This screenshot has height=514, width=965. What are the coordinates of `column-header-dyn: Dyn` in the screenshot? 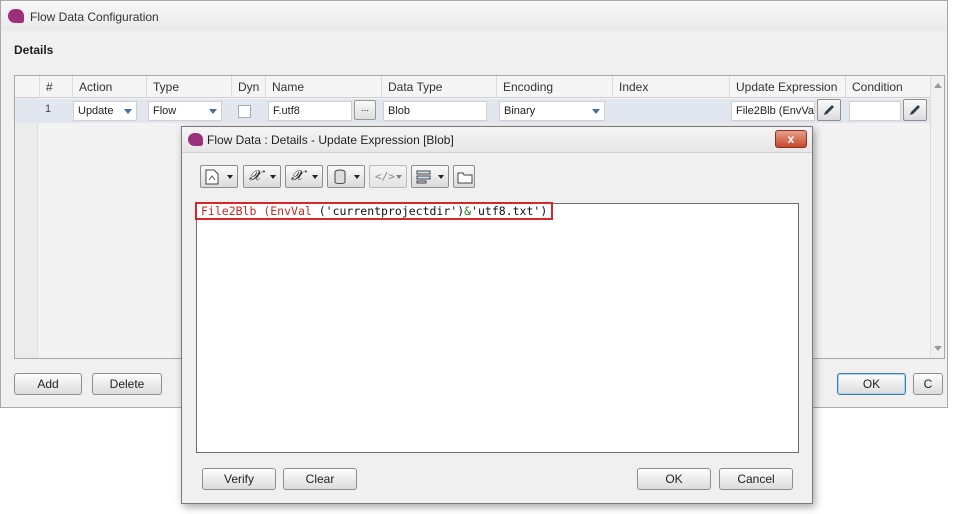 It's located at (248, 87).